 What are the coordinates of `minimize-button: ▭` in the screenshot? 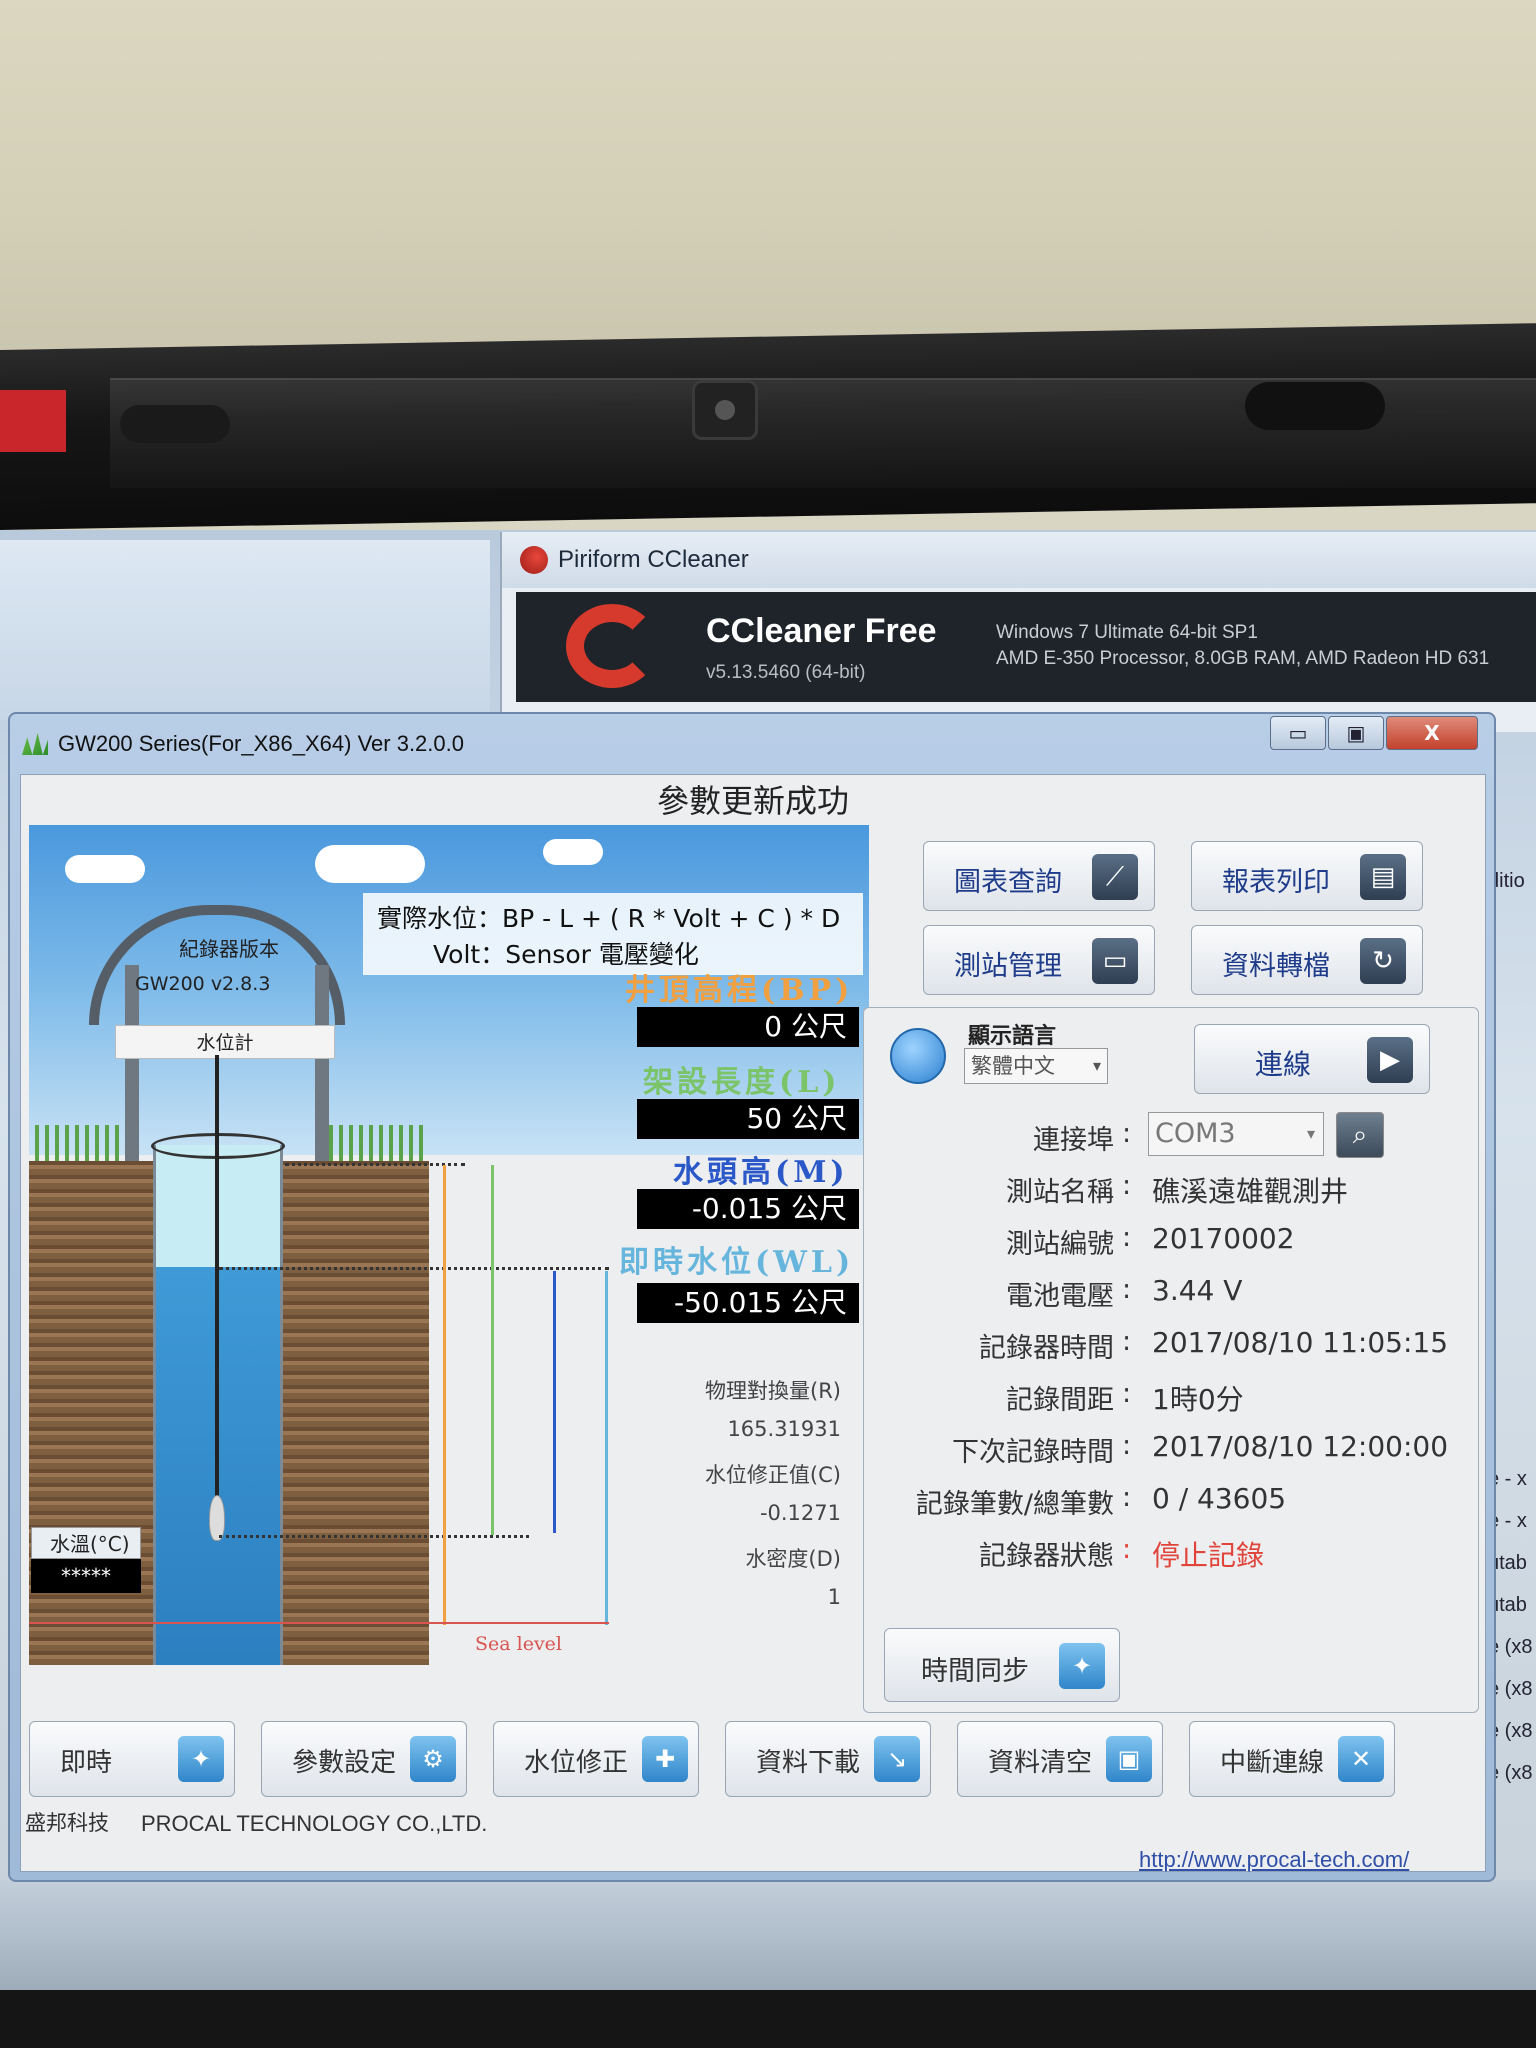 It's located at (1298, 733).